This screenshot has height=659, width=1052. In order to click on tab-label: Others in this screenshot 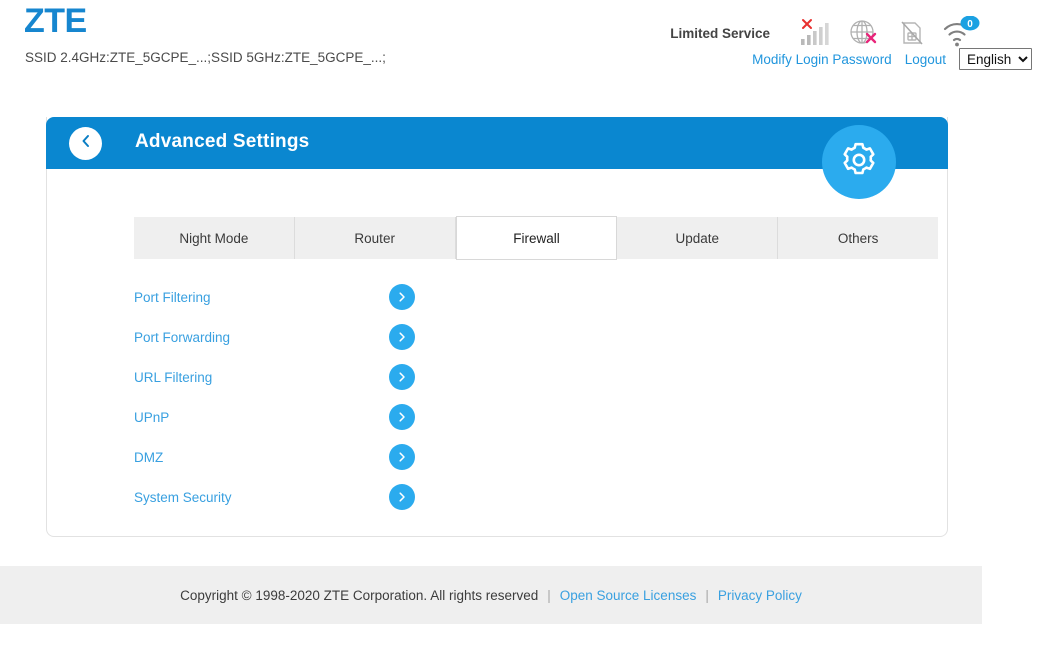, I will do `click(858, 238)`.